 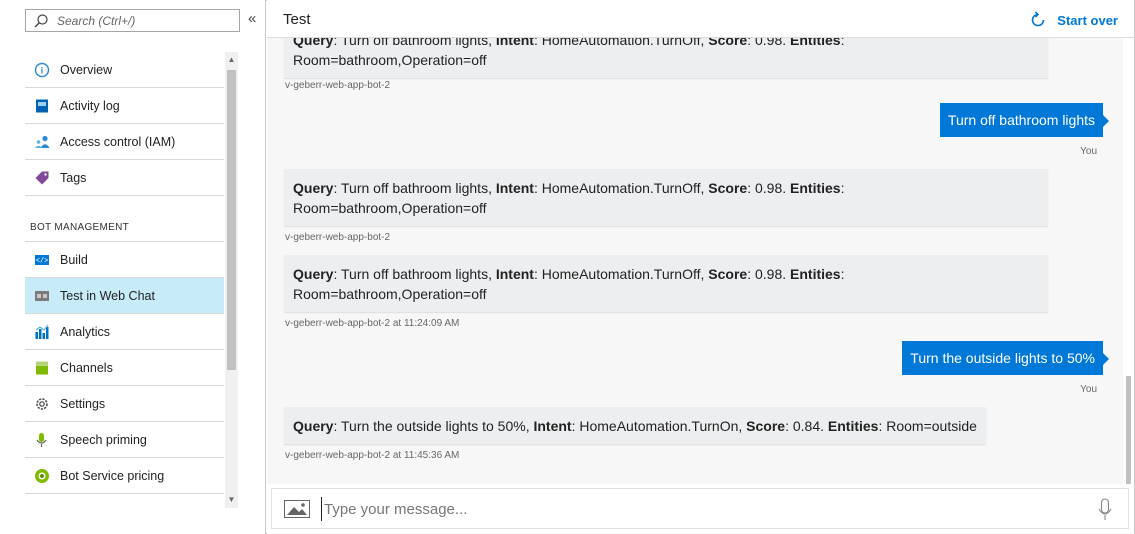 What do you see at coordinates (1105, 510) in the screenshot?
I see `microphone-icon` at bounding box center [1105, 510].